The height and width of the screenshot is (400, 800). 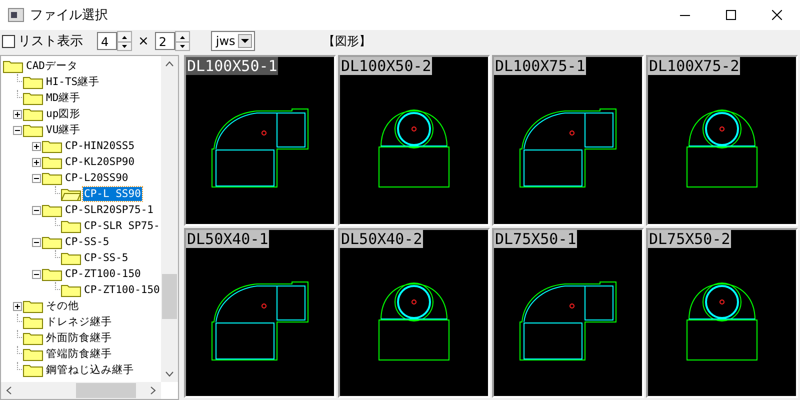 What do you see at coordinates (79, 338) in the screenshot?
I see `tree-item: 外面防食継手` at bounding box center [79, 338].